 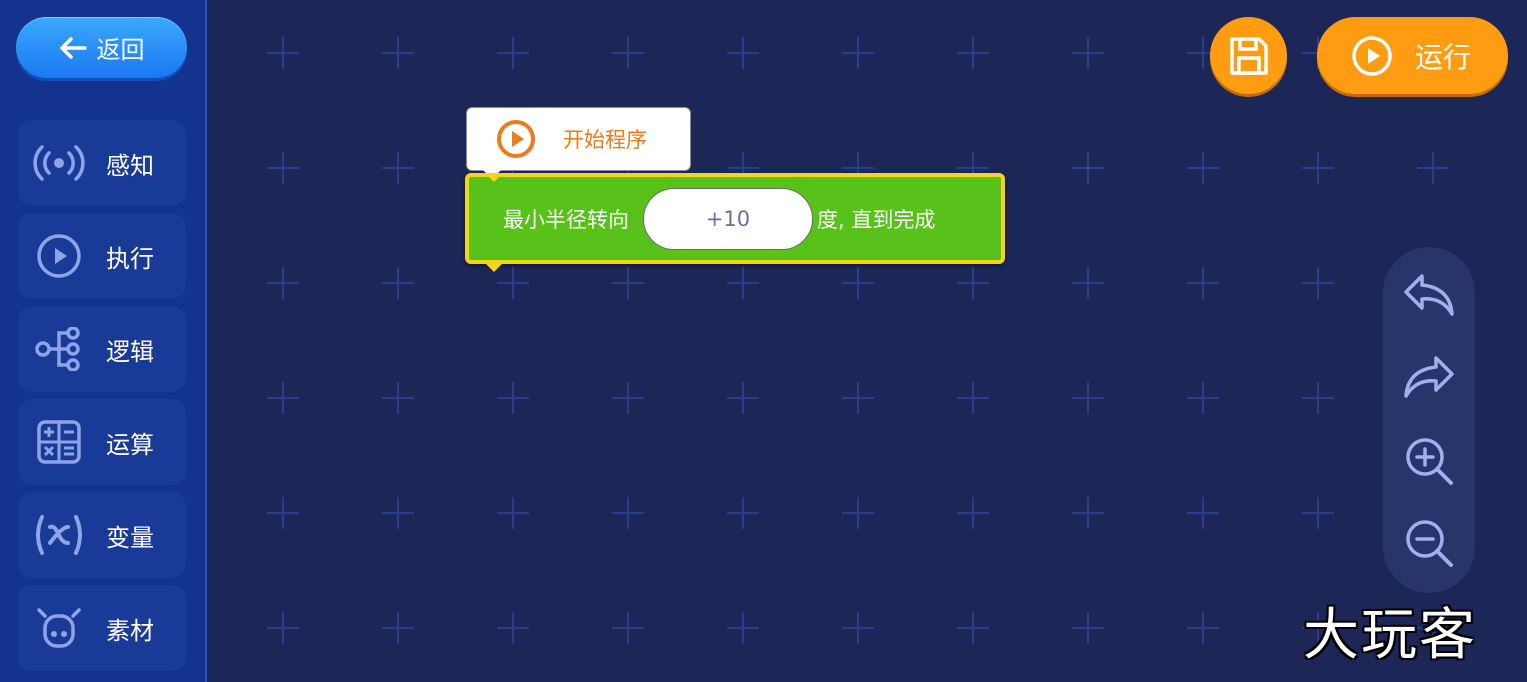 I want to click on start-block-label: 开始程序, so click(x=605, y=140).